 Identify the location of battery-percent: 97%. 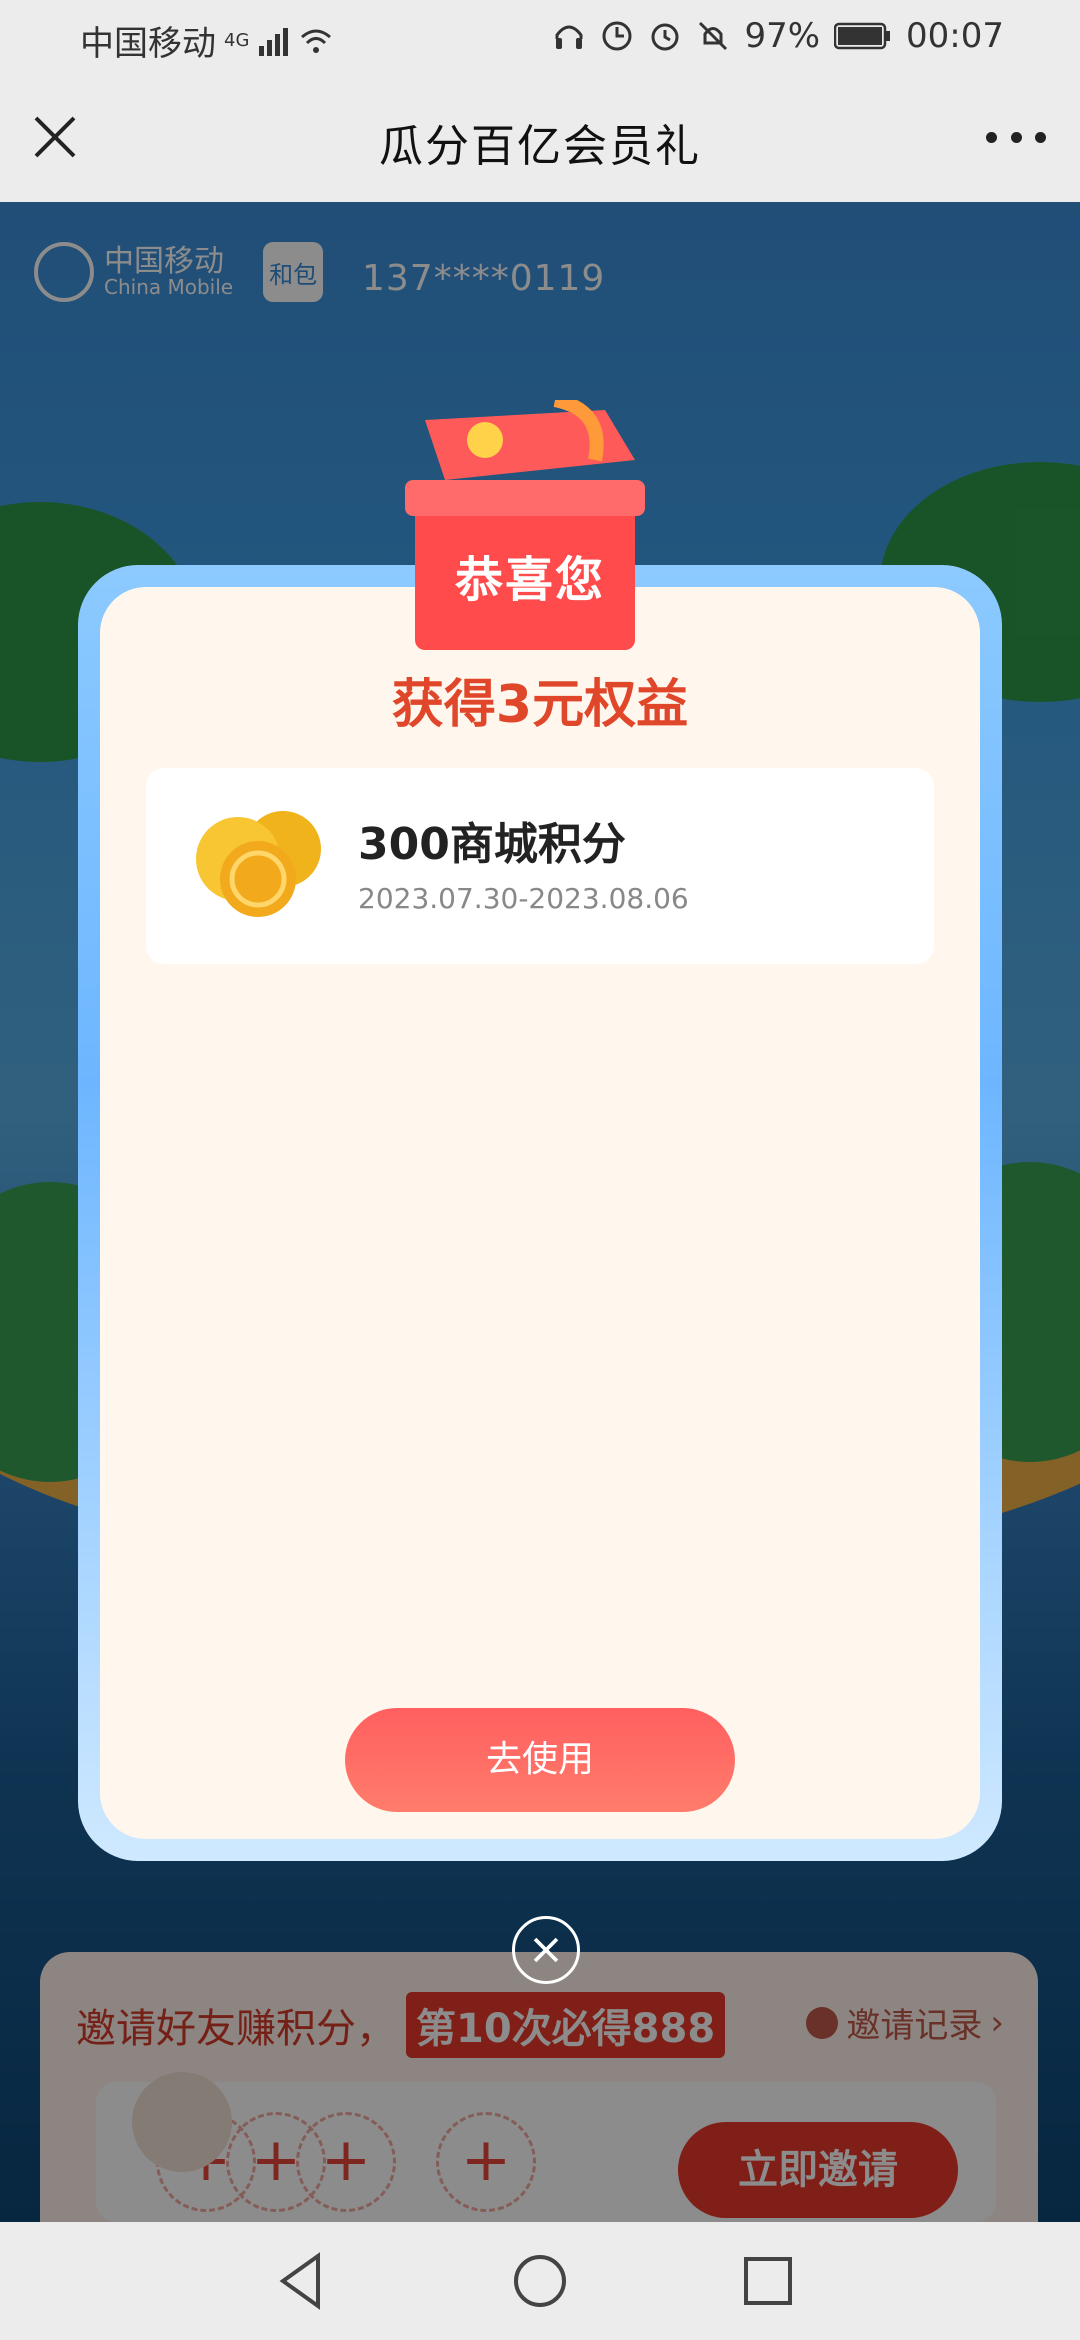
(782, 36).